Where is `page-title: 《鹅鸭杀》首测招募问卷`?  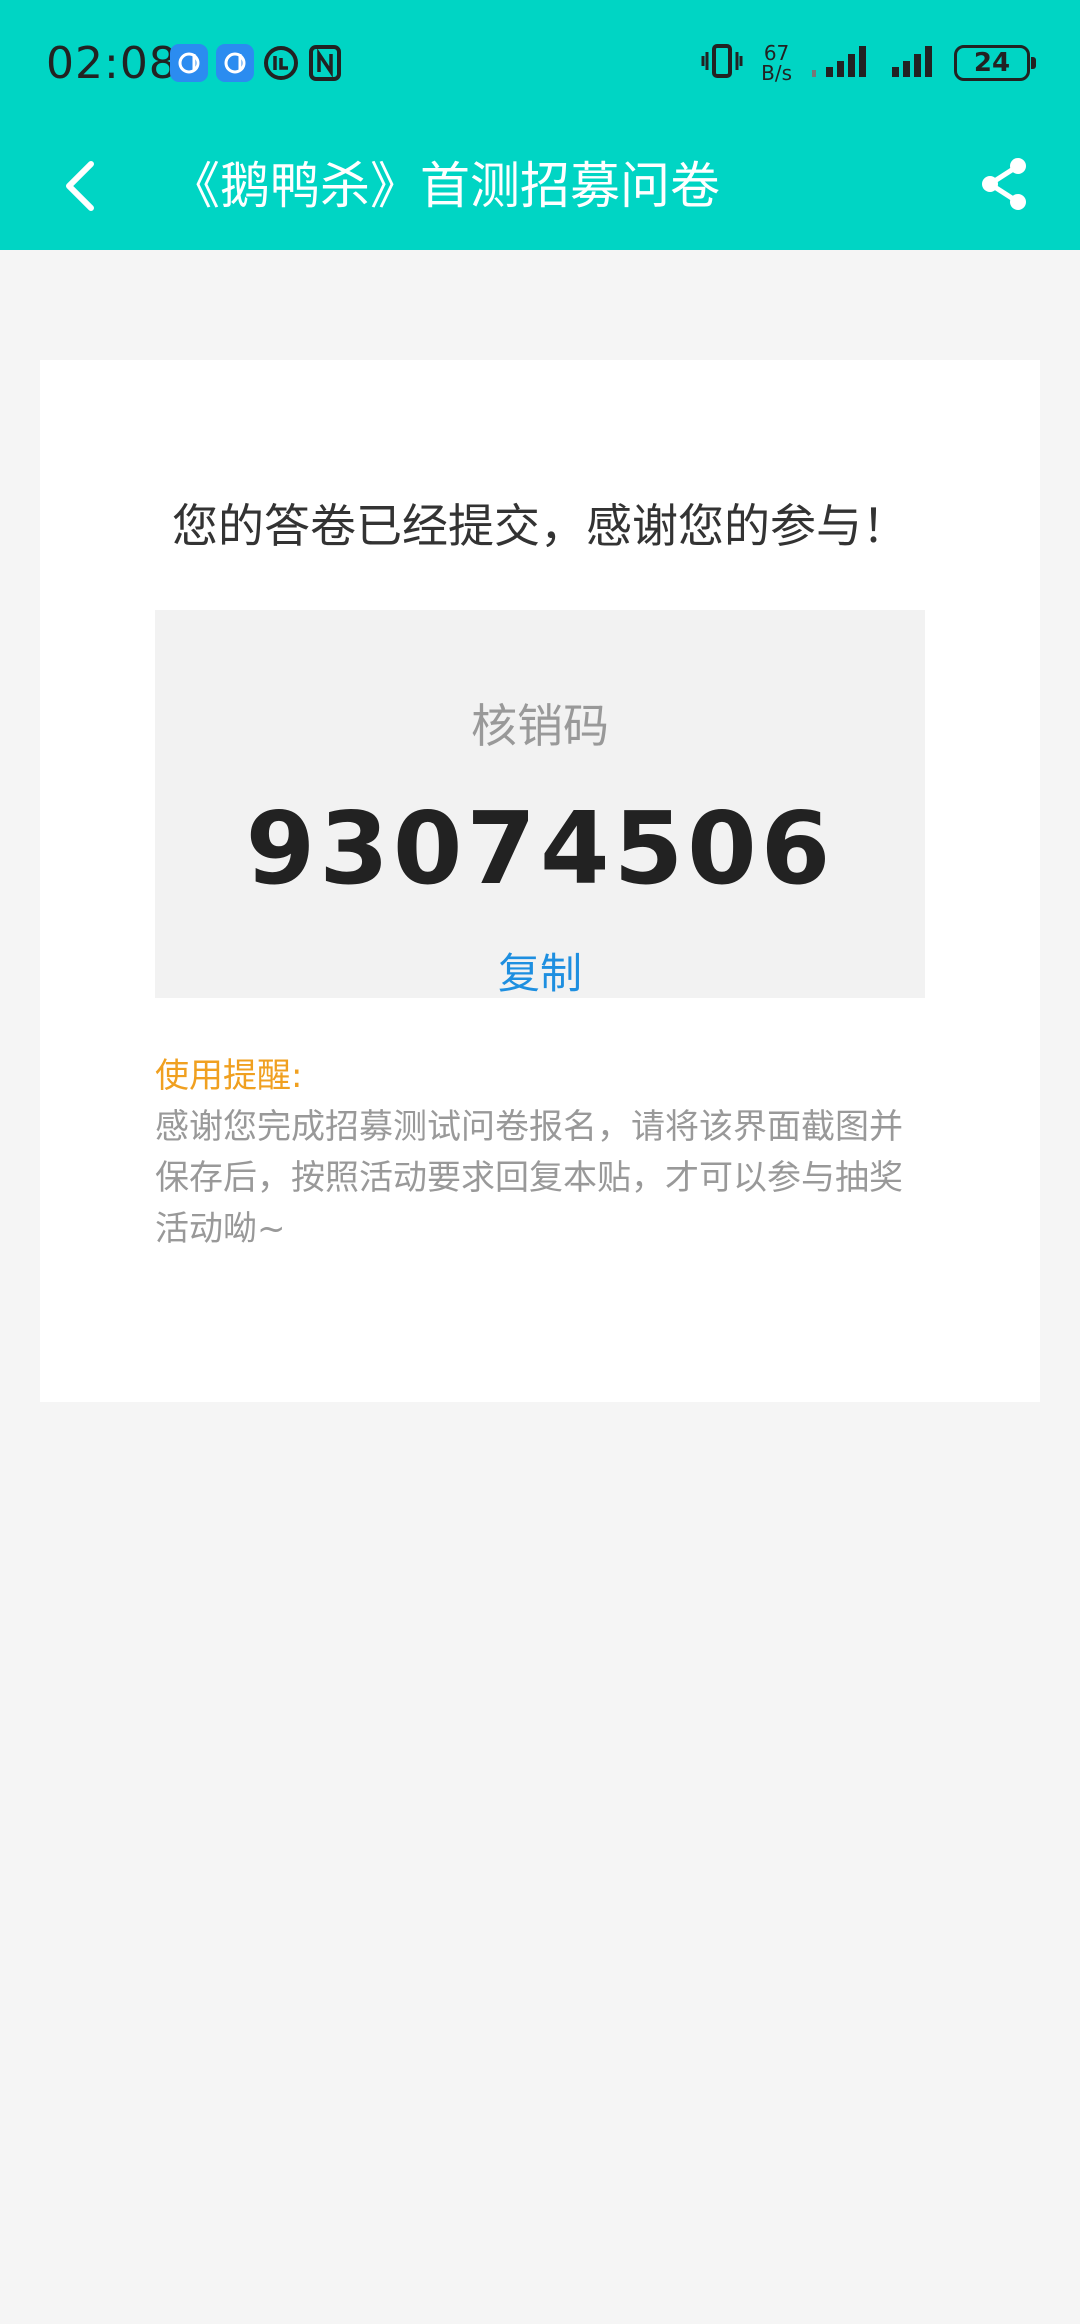
page-title: 《鹅鸭杀》首测招募问卷 is located at coordinates (445, 186).